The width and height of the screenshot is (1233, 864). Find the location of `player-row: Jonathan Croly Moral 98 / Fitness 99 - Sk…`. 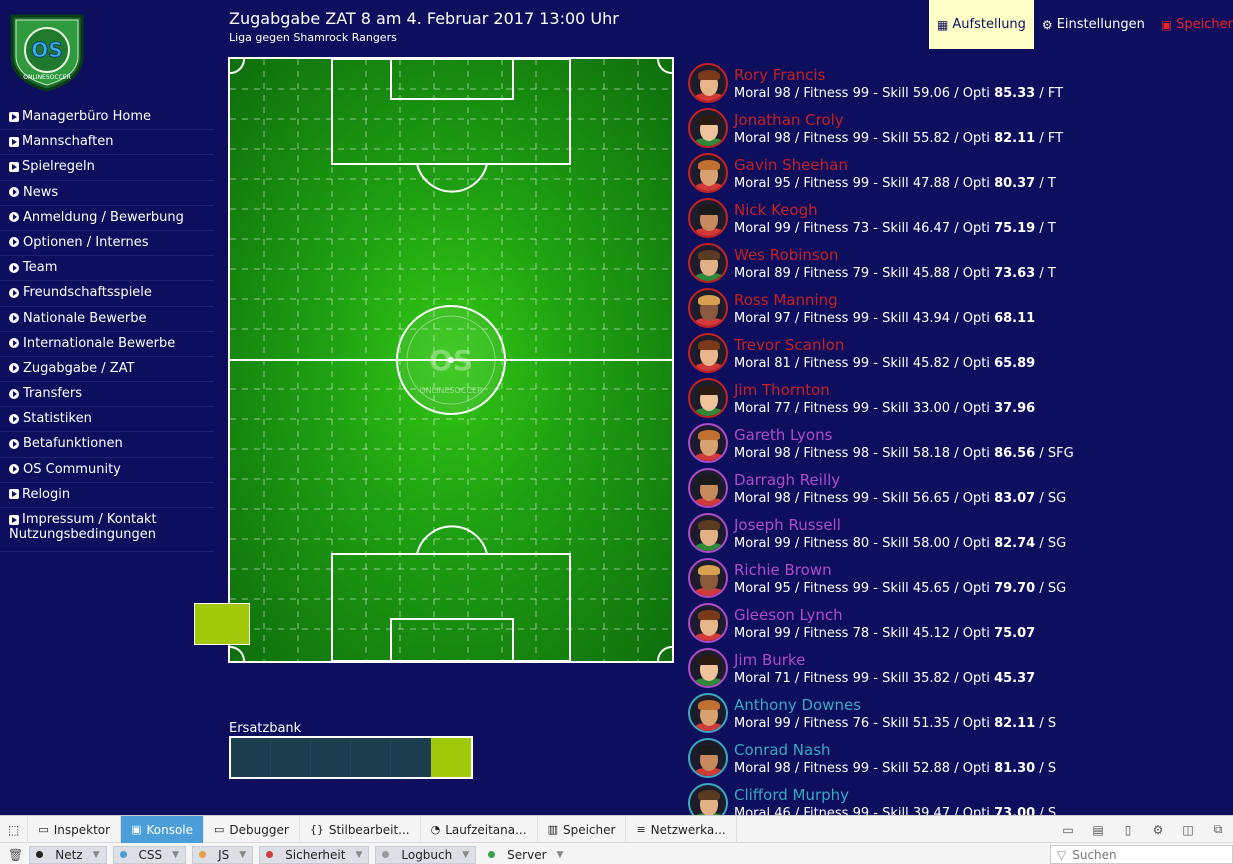

player-row: Jonathan Croly Moral 98 / Fitness 99 - Sk… is located at coordinates (960, 127).